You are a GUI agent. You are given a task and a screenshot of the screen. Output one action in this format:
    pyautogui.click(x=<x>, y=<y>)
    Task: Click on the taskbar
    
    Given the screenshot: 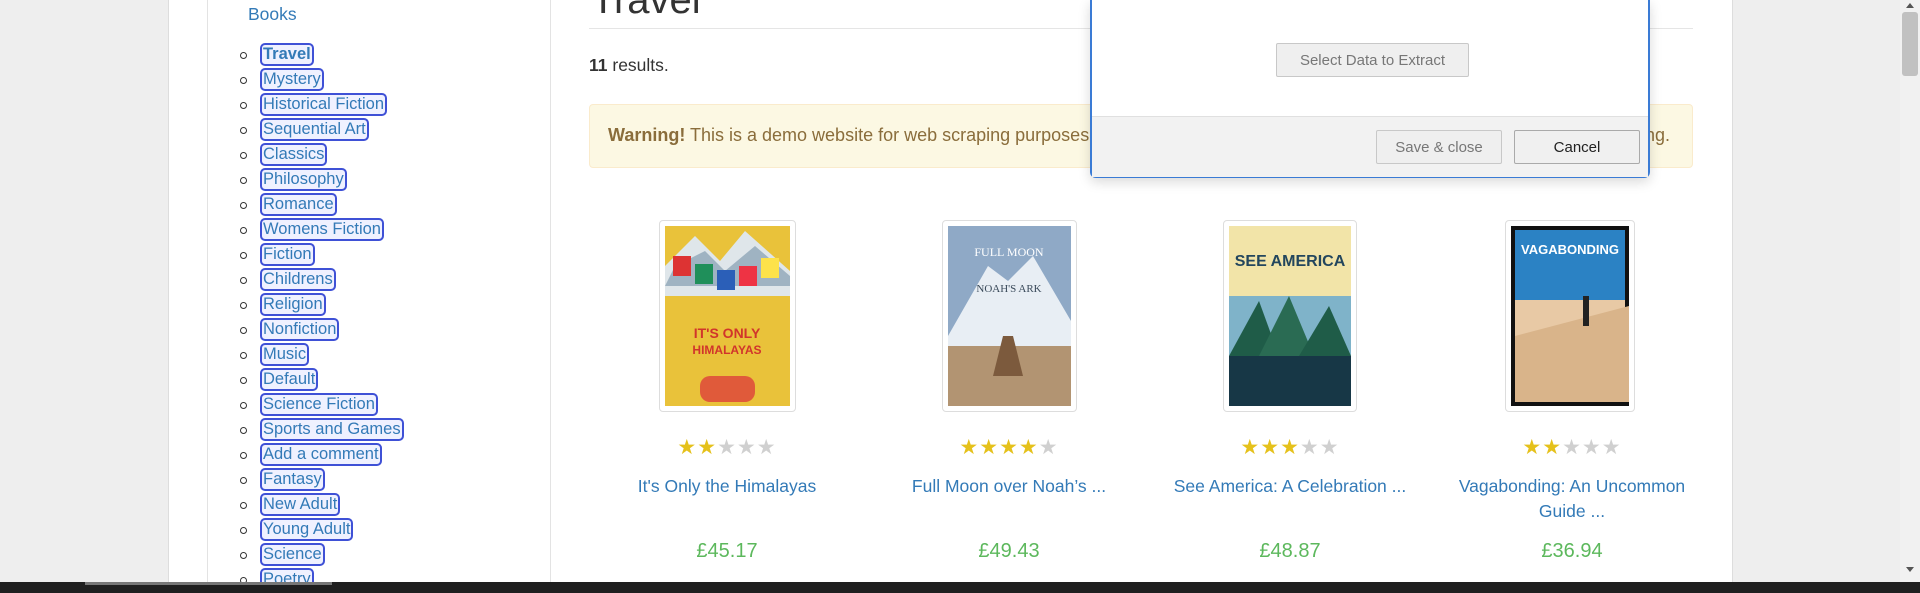 What is the action you would take?
    pyautogui.click(x=960, y=587)
    